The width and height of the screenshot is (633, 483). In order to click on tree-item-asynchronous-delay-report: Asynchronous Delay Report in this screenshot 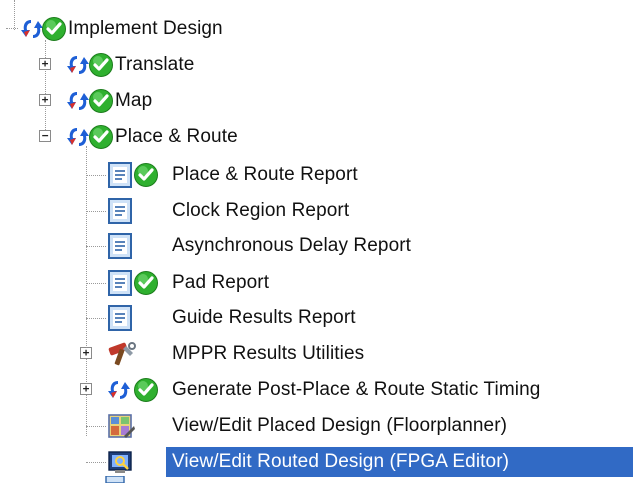, I will do `click(316, 246)`.